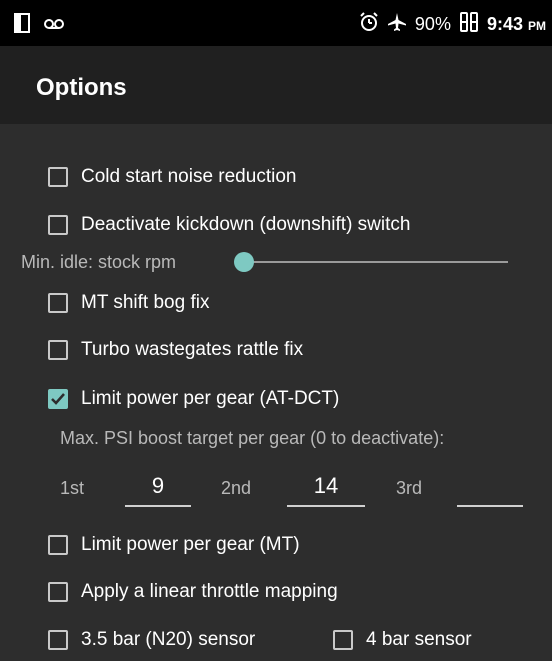 This screenshot has height=661, width=552. Describe the element at coordinates (236, 488) in the screenshot. I see `gear-label-2nd: 2nd` at that location.